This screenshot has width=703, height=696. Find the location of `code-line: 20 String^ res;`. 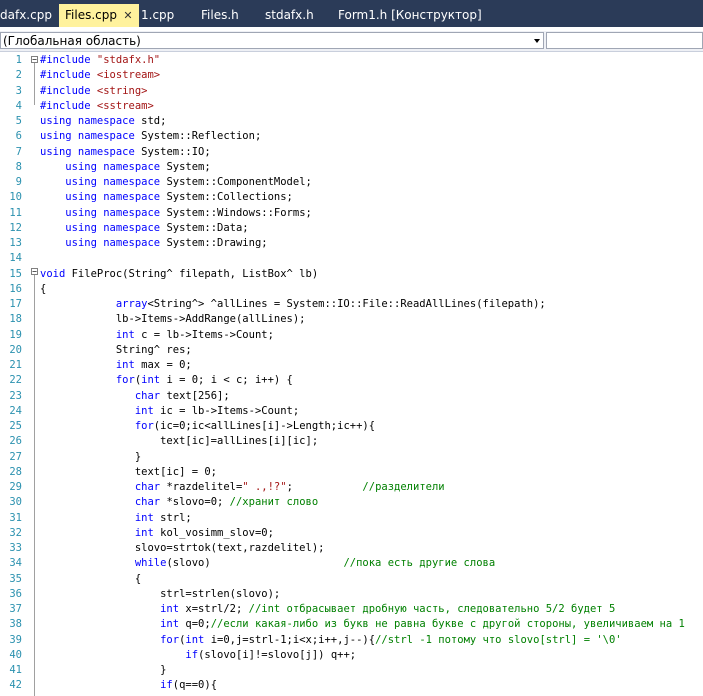

code-line: 20 String^ res; is located at coordinates (351, 350).